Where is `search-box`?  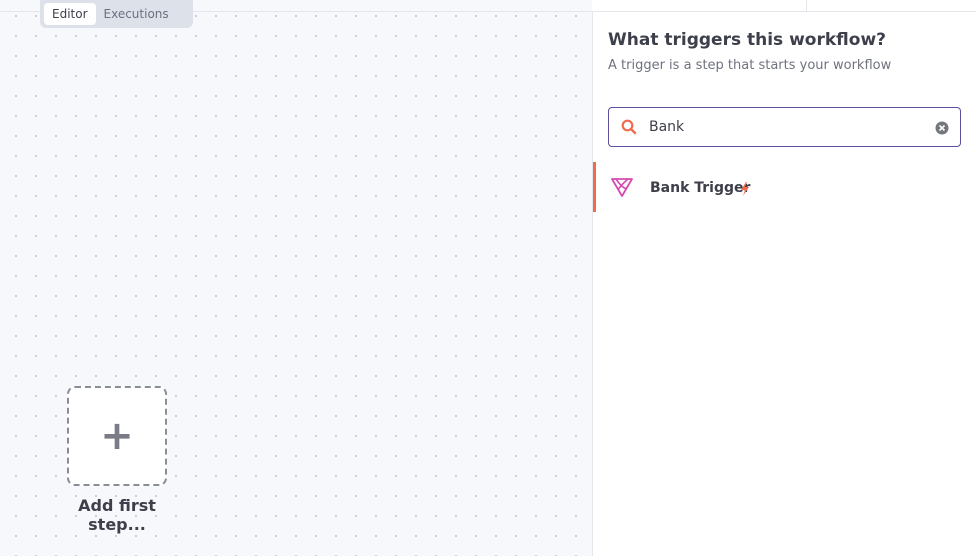 search-box is located at coordinates (784, 127).